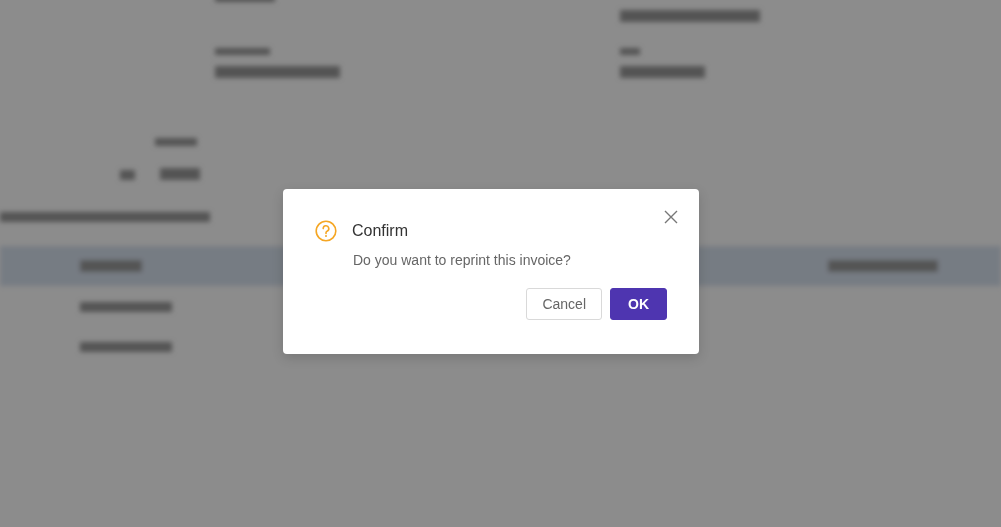 The width and height of the screenshot is (1001, 527). Describe the element at coordinates (380, 231) in the screenshot. I see `dialog-title: Confirm` at that location.